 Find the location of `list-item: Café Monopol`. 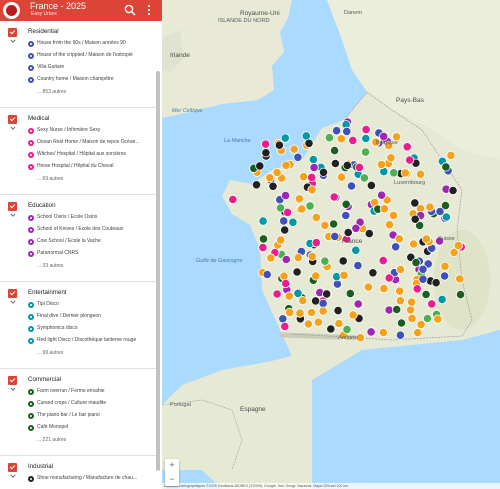

list-item: Café Monopol is located at coordinates (78, 430).